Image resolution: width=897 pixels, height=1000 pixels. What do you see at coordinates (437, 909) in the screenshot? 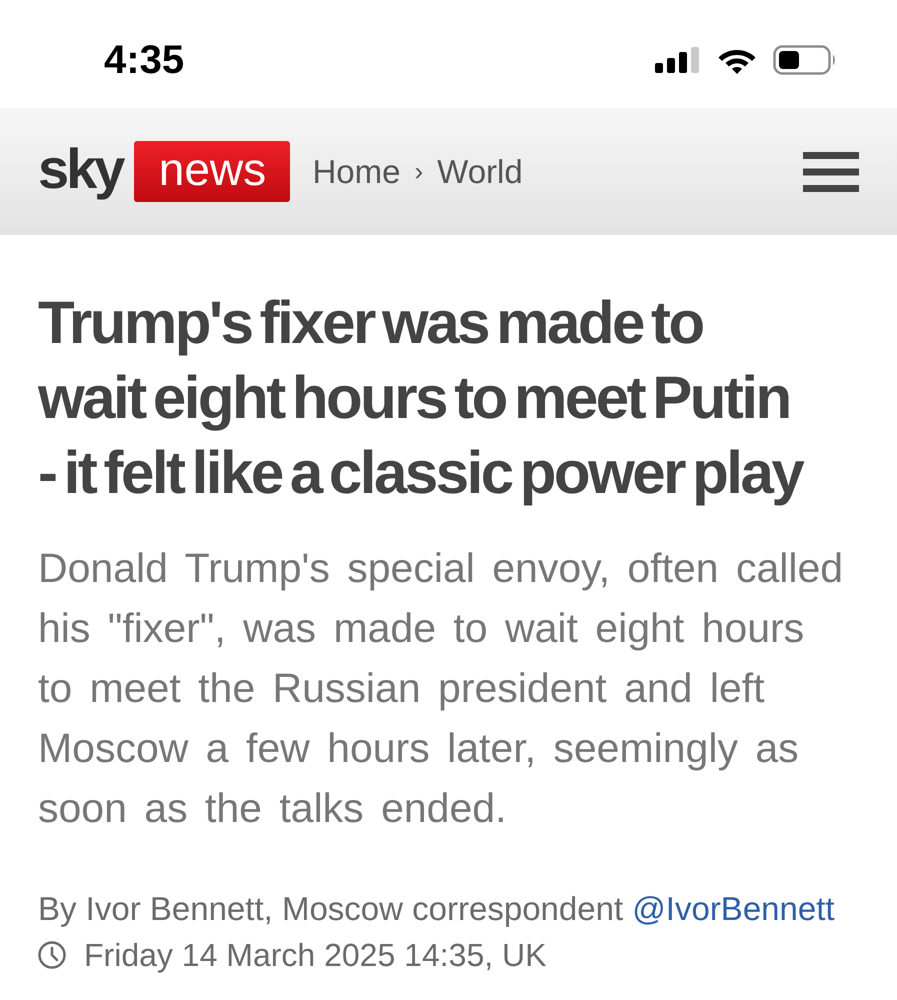
I see `byline: By Ivor Bennett, Moscow correspondent @IvorBennett` at bounding box center [437, 909].